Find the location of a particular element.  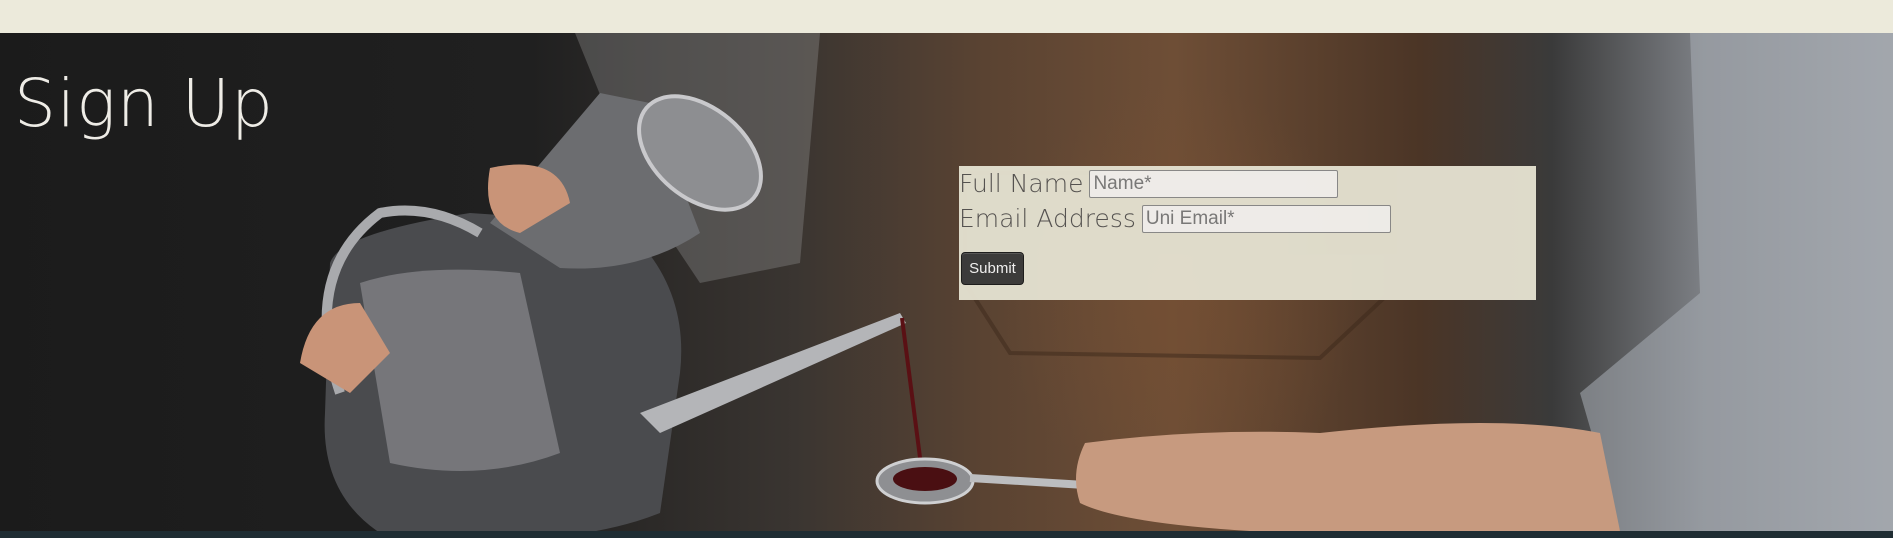

submit-button: Submit is located at coordinates (992, 268).